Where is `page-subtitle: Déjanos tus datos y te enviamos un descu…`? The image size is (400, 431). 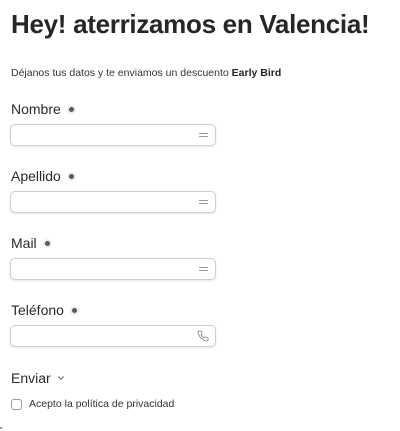 page-subtitle: Déjanos tus datos y te enviamos un descu… is located at coordinates (146, 73).